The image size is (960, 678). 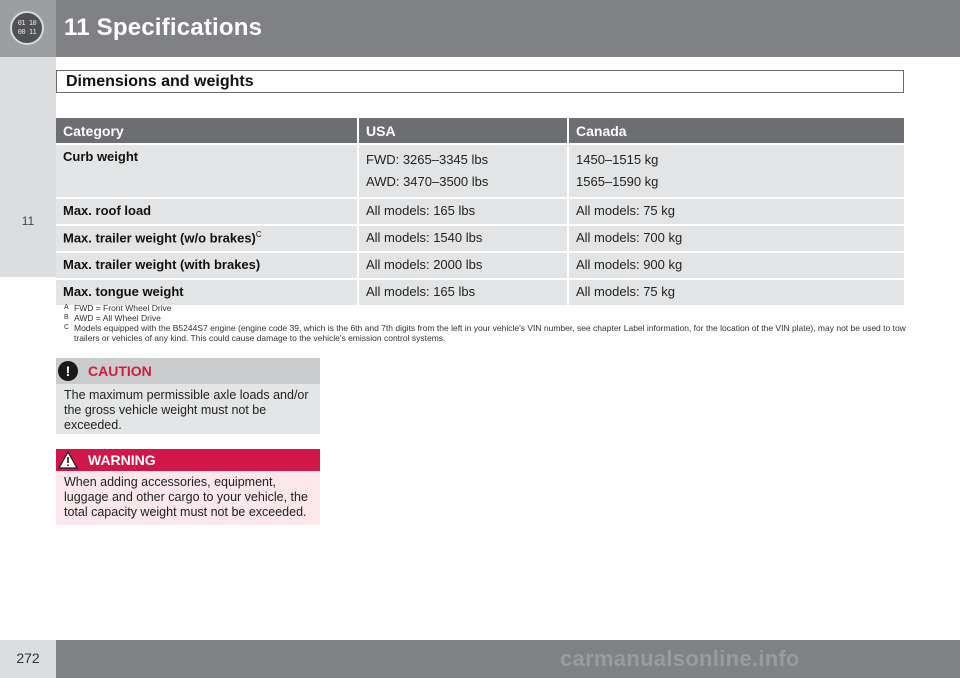 I want to click on category-label: Max. trailer weight (w/o brakes), so click(x=159, y=238).